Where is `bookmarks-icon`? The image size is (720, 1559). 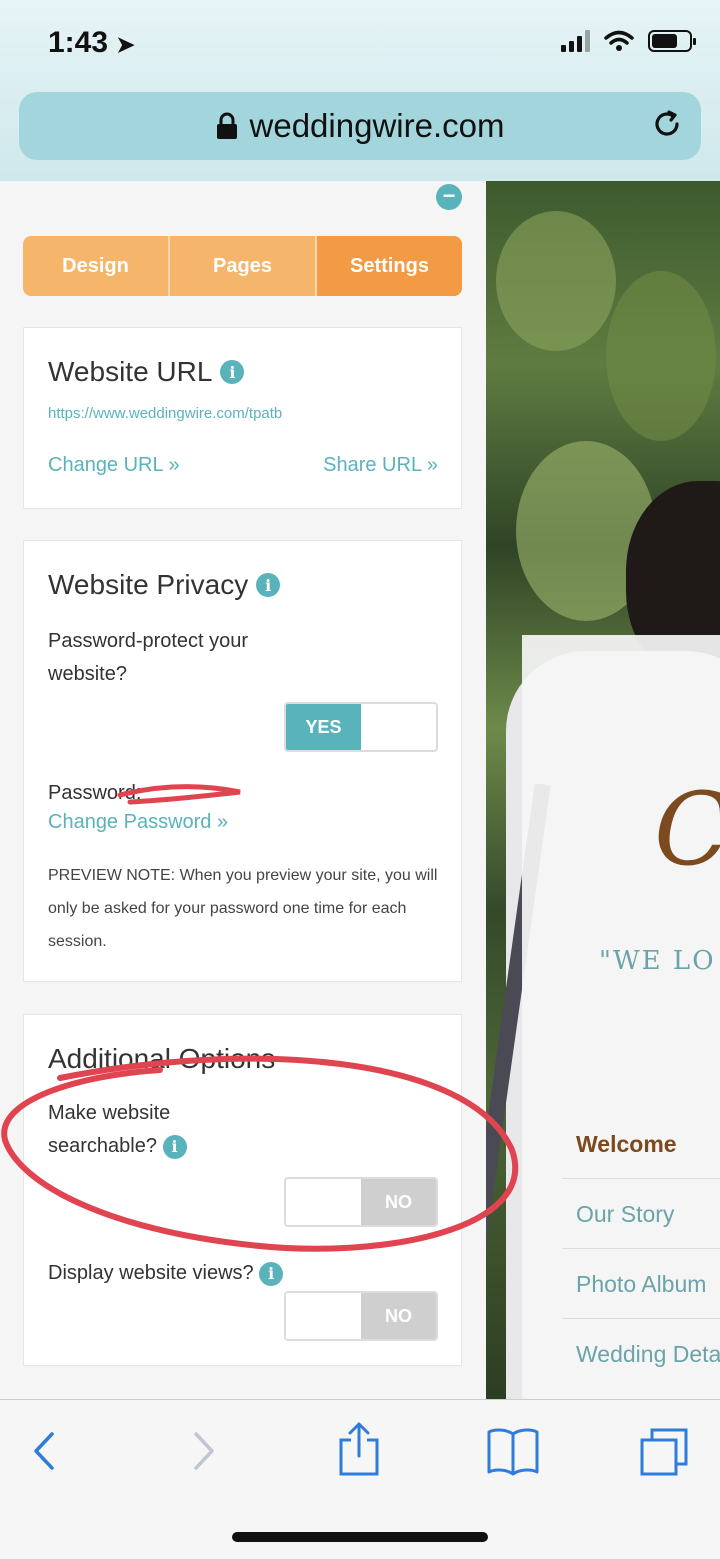 bookmarks-icon is located at coordinates (513, 1451).